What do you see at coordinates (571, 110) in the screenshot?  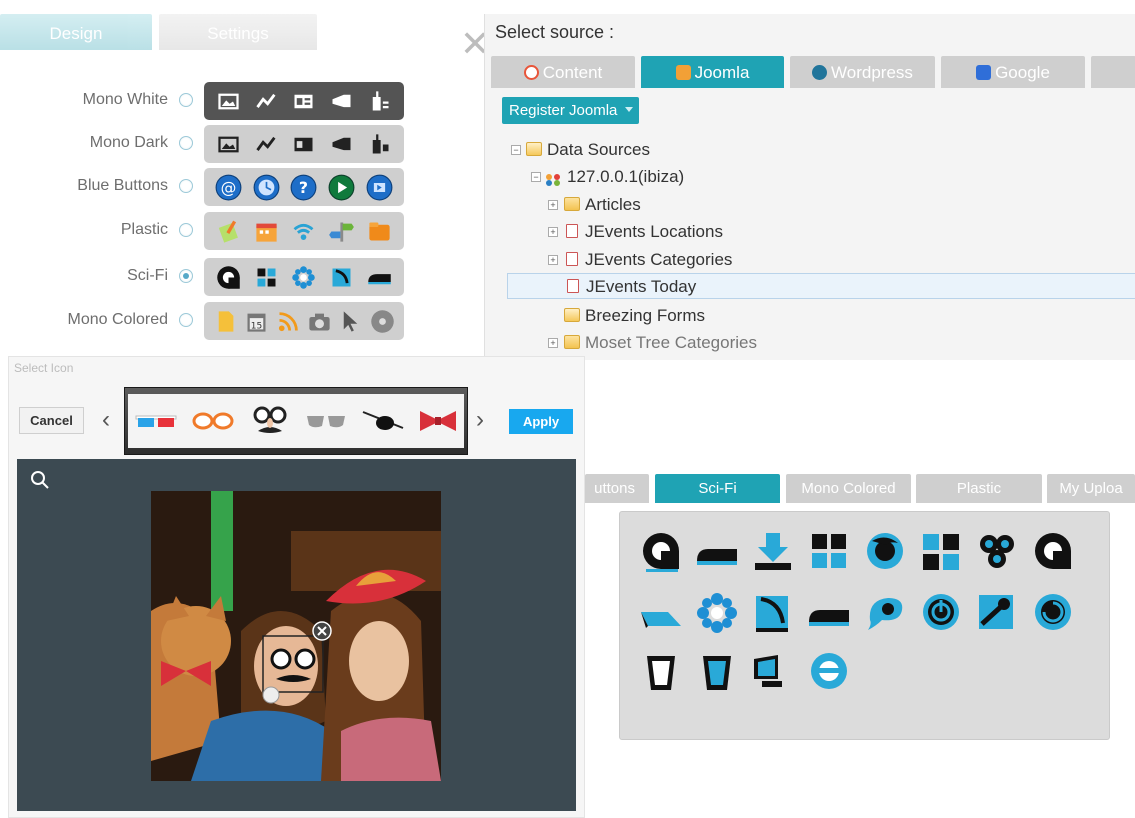 I see `register-joomla-dropdown: Register Joomla` at bounding box center [571, 110].